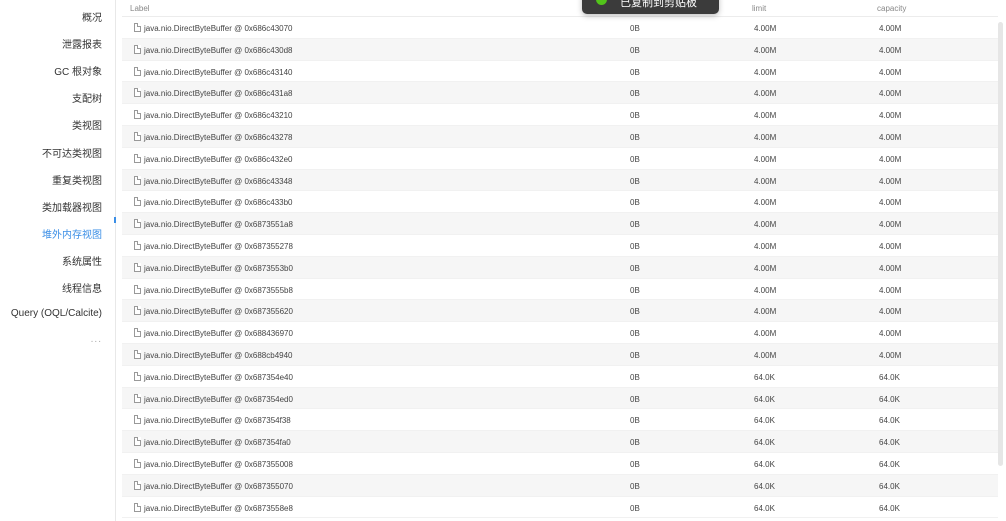 The height and width of the screenshot is (521, 1006). I want to click on row-label: java.nio.DirectByteBuffer @ 0x687354ed0, so click(218, 399).